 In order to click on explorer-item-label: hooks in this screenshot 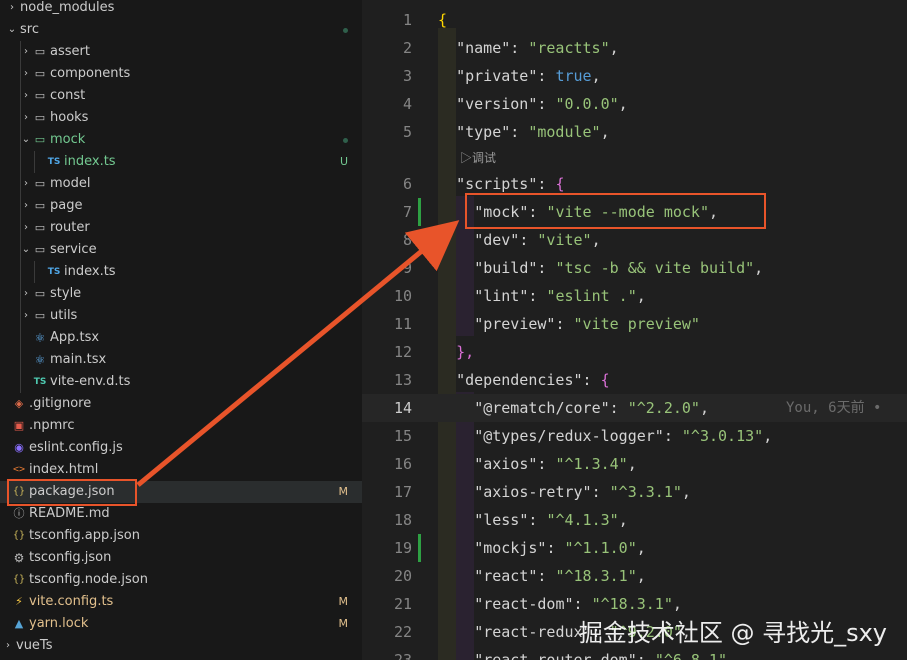, I will do `click(69, 117)`.